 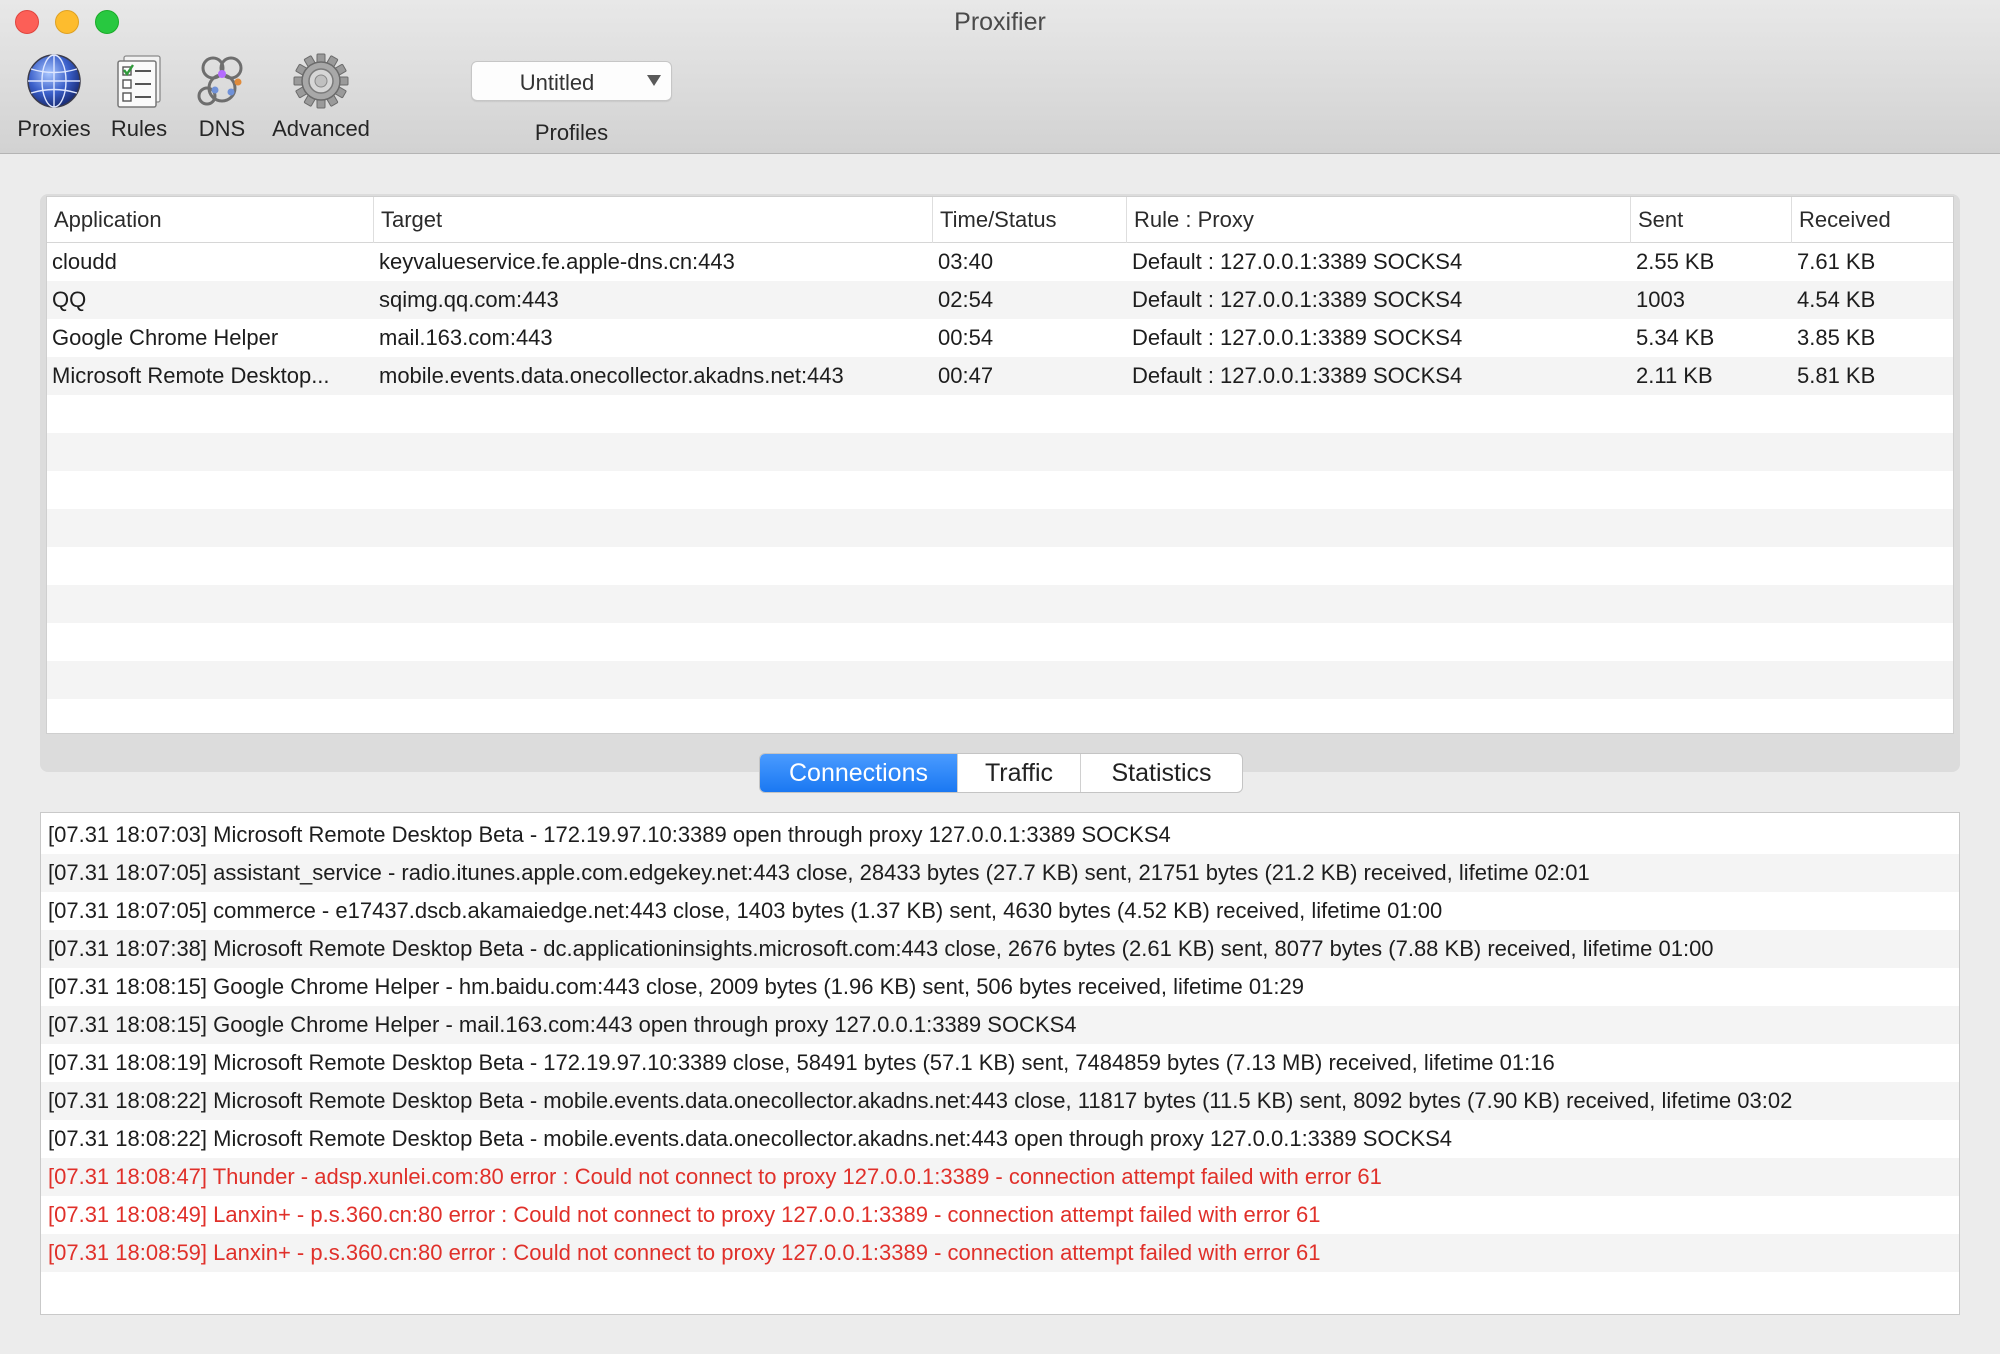 What do you see at coordinates (966, 261) in the screenshot?
I see `cell-time-status: 03:40` at bounding box center [966, 261].